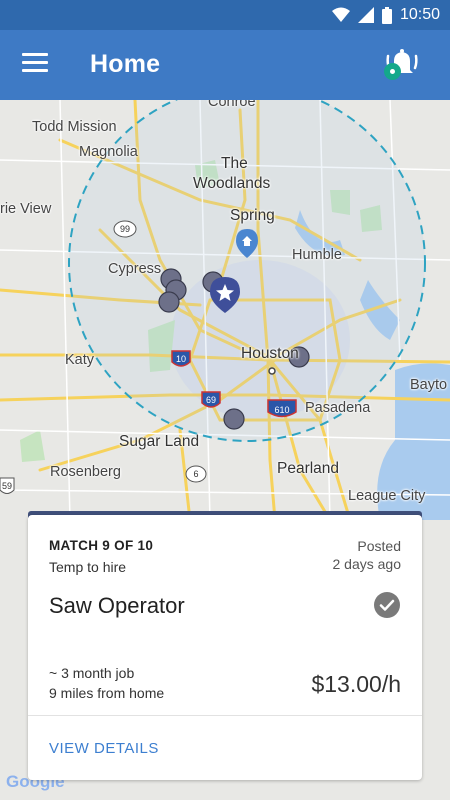 Image resolution: width=450 pixels, height=800 pixels. I want to click on posted-ago: 2 days ago, so click(367, 564).